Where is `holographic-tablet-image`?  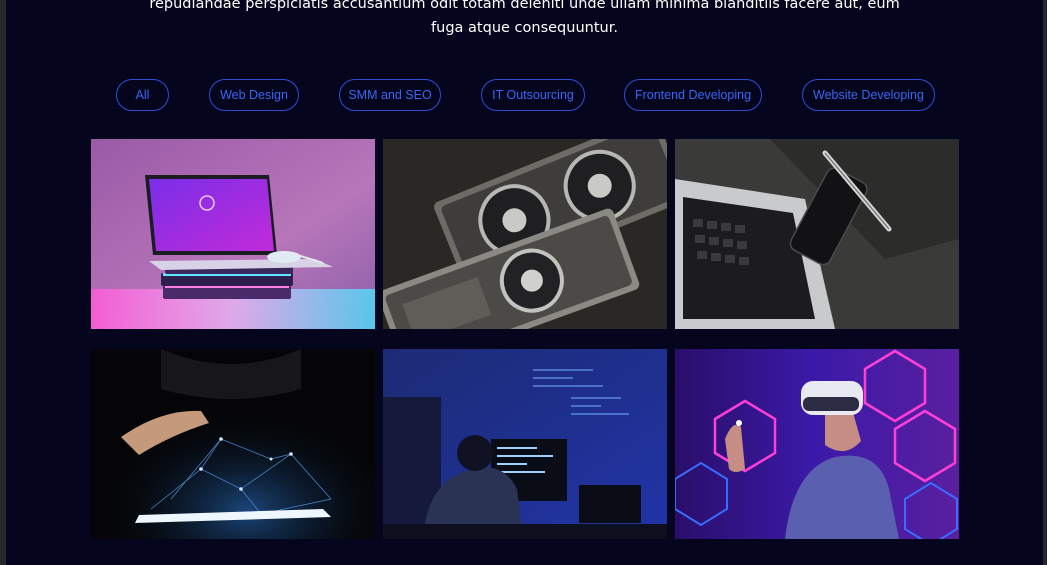
holographic-tablet-image is located at coordinates (233, 444).